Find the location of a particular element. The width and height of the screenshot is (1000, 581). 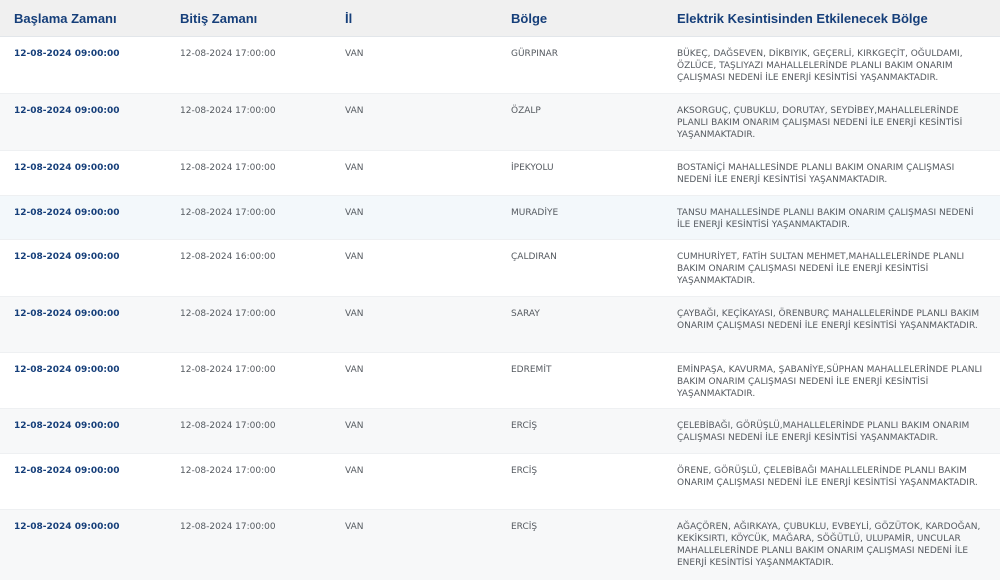

district-cell: EDREMİT is located at coordinates (531, 370).